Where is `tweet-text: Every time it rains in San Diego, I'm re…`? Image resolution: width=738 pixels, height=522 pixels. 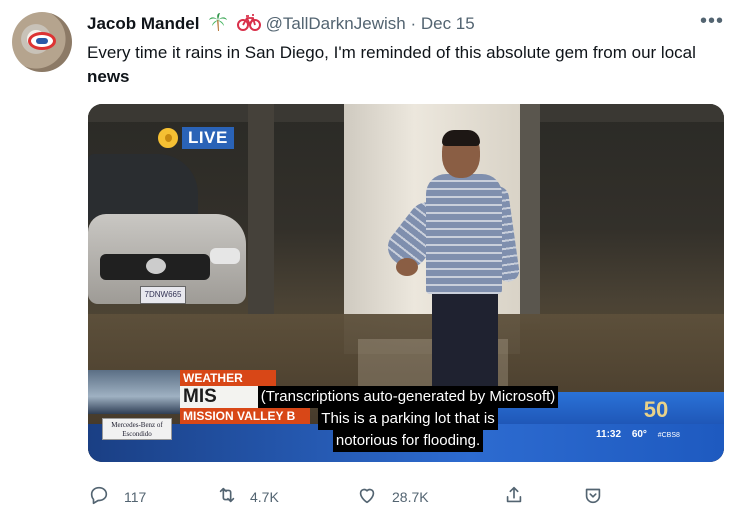
tweet-text: Every time it rains in San Diego, I'm re… is located at coordinates (407, 65).